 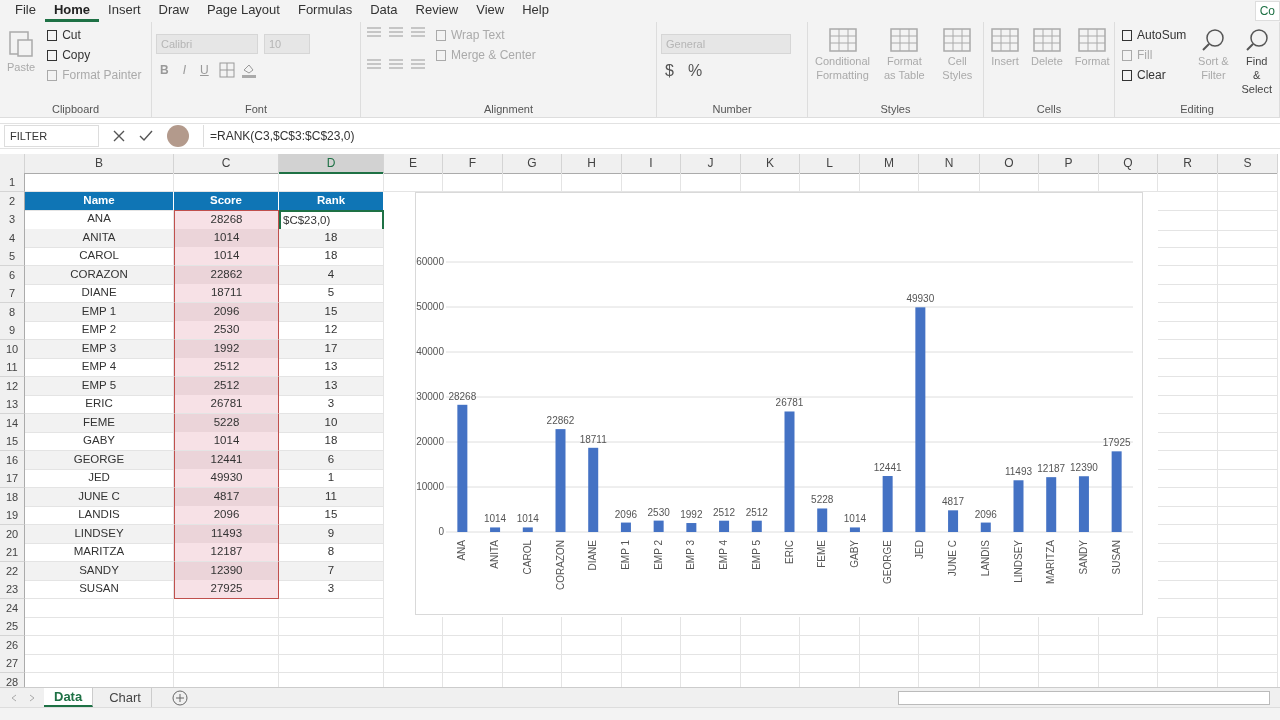 What do you see at coordinates (1069, 164) in the screenshot?
I see `column-header: P` at bounding box center [1069, 164].